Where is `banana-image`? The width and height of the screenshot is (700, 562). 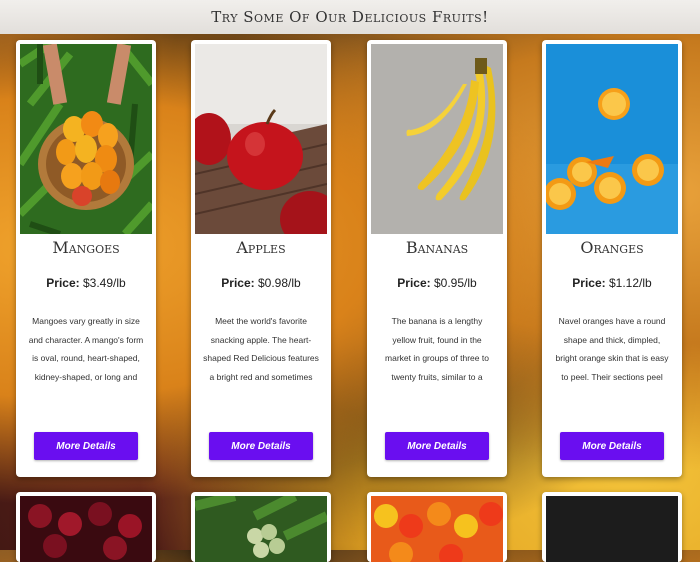 banana-image is located at coordinates (437, 139).